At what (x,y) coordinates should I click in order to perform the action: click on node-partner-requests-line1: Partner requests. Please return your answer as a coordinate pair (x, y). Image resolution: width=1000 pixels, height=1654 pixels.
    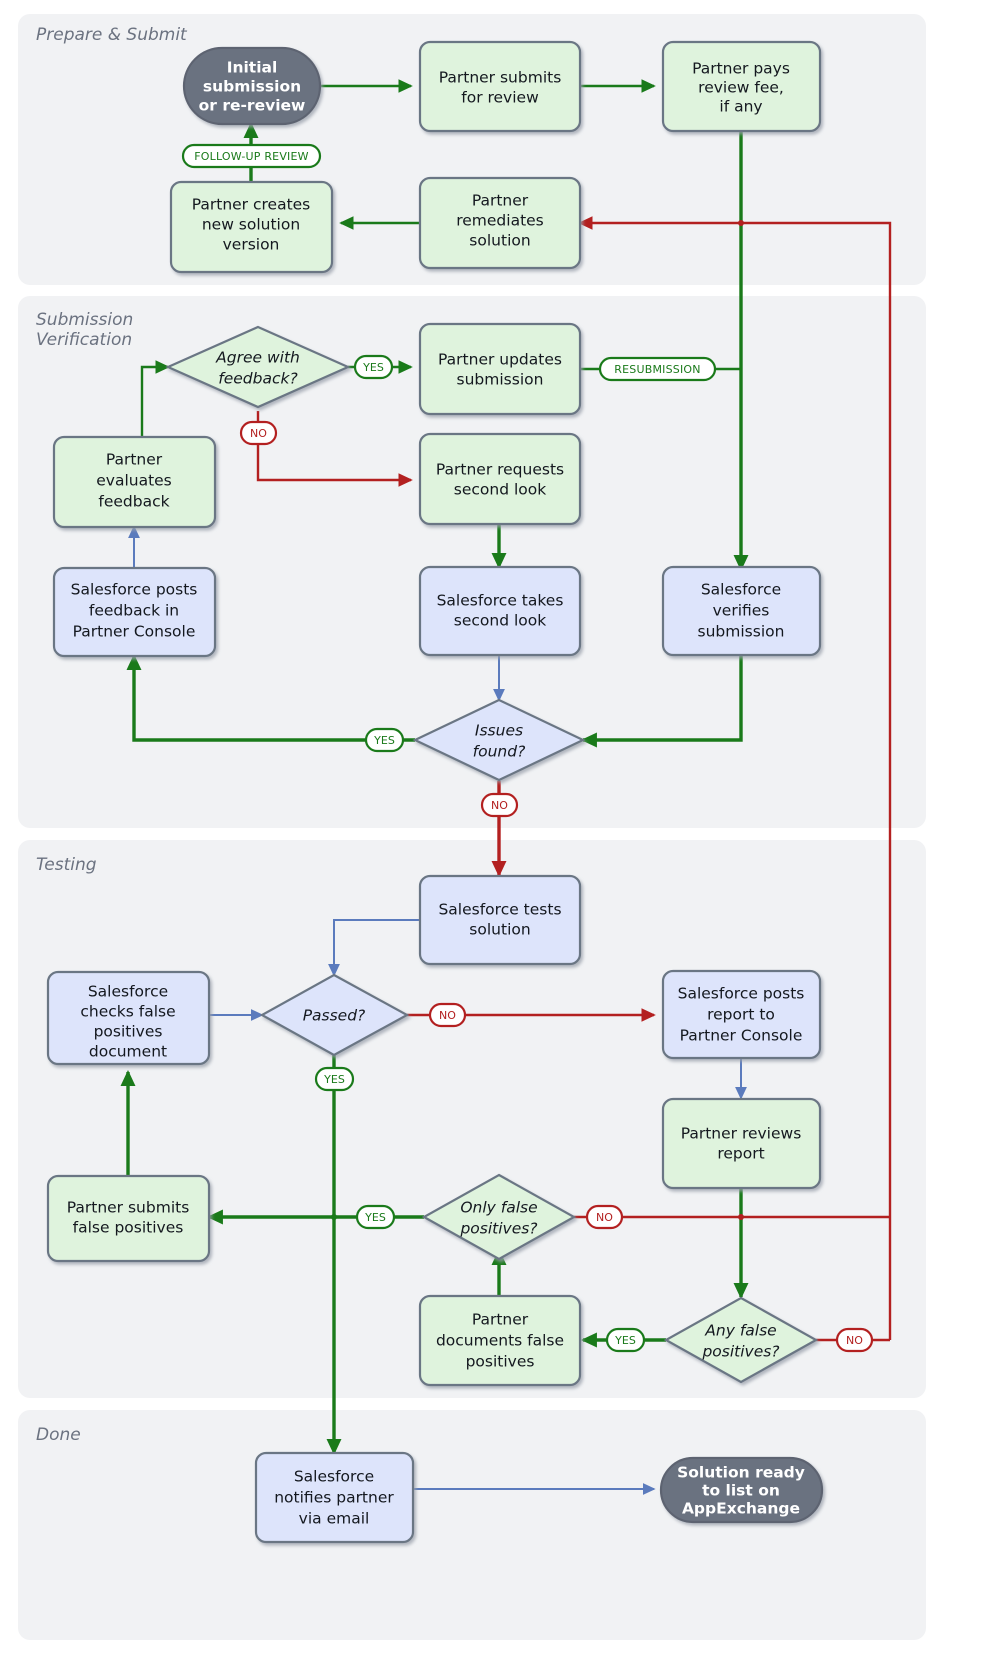
    Looking at the image, I should click on (500, 470).